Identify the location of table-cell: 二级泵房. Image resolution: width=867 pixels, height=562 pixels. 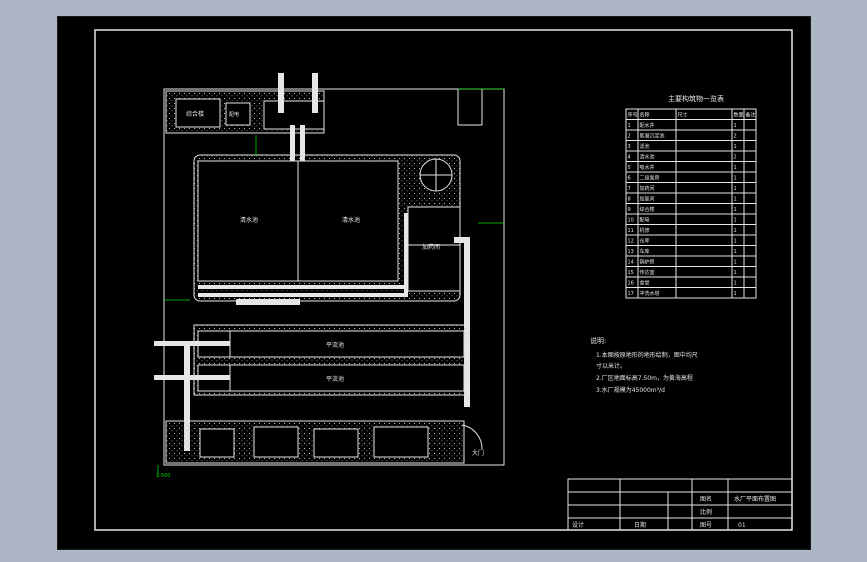
(650, 178).